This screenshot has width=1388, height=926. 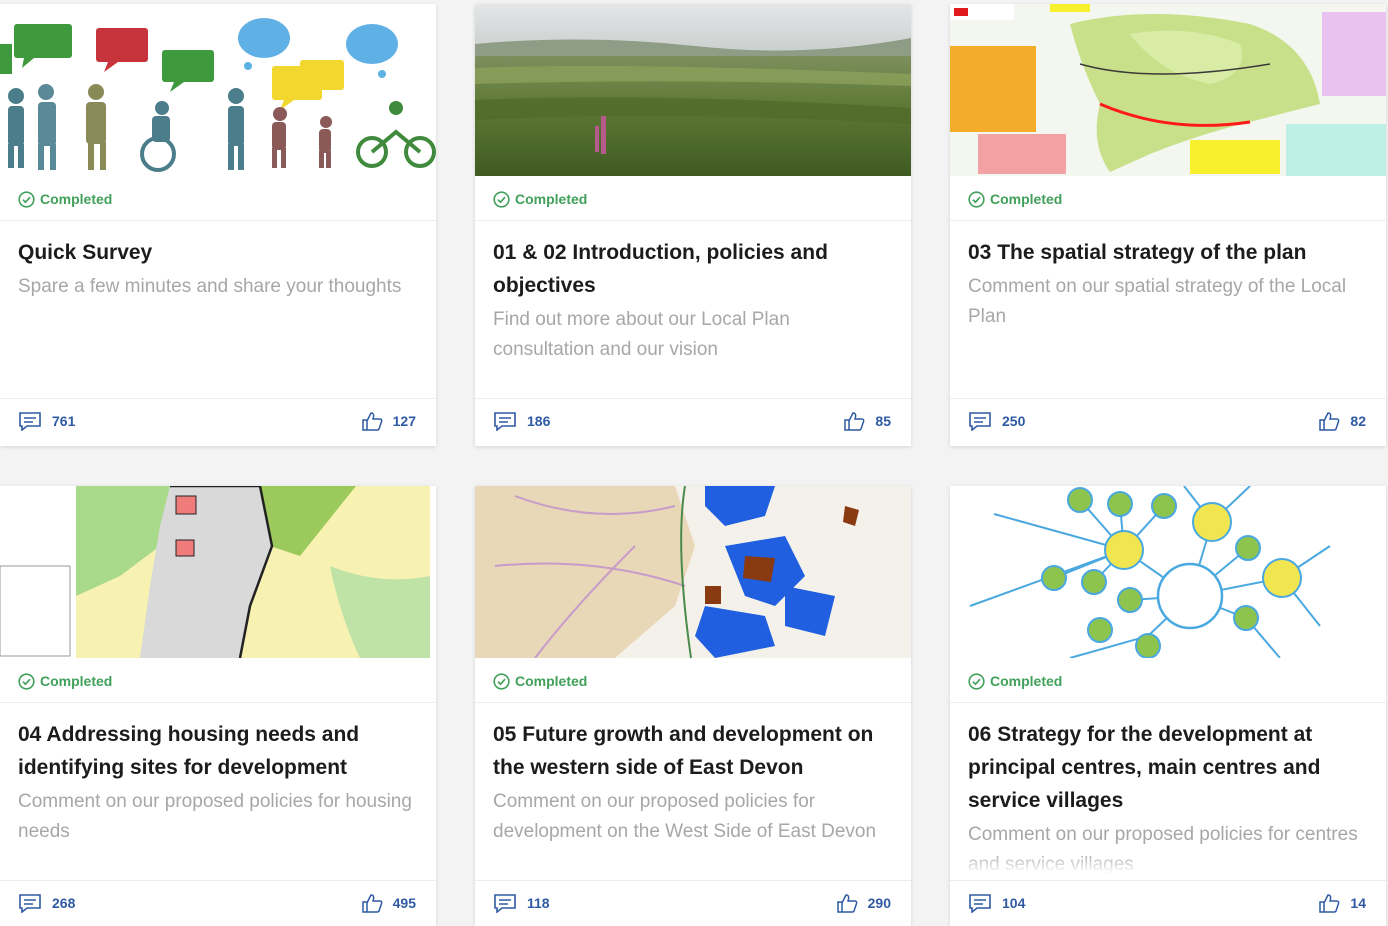 I want to click on likes-count: 82, so click(x=1342, y=421).